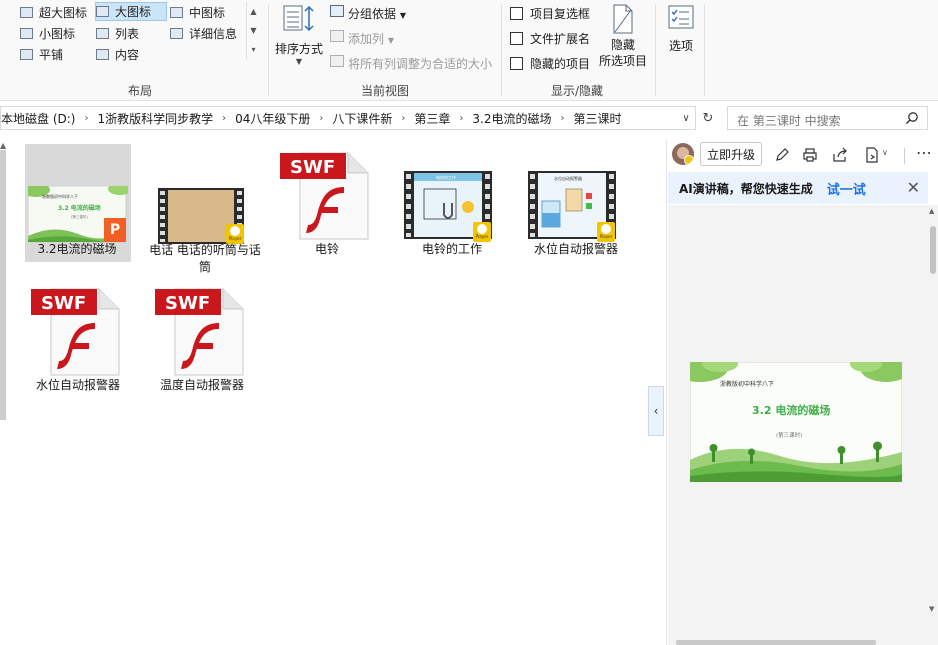  I want to click on share-icon, so click(840, 155).